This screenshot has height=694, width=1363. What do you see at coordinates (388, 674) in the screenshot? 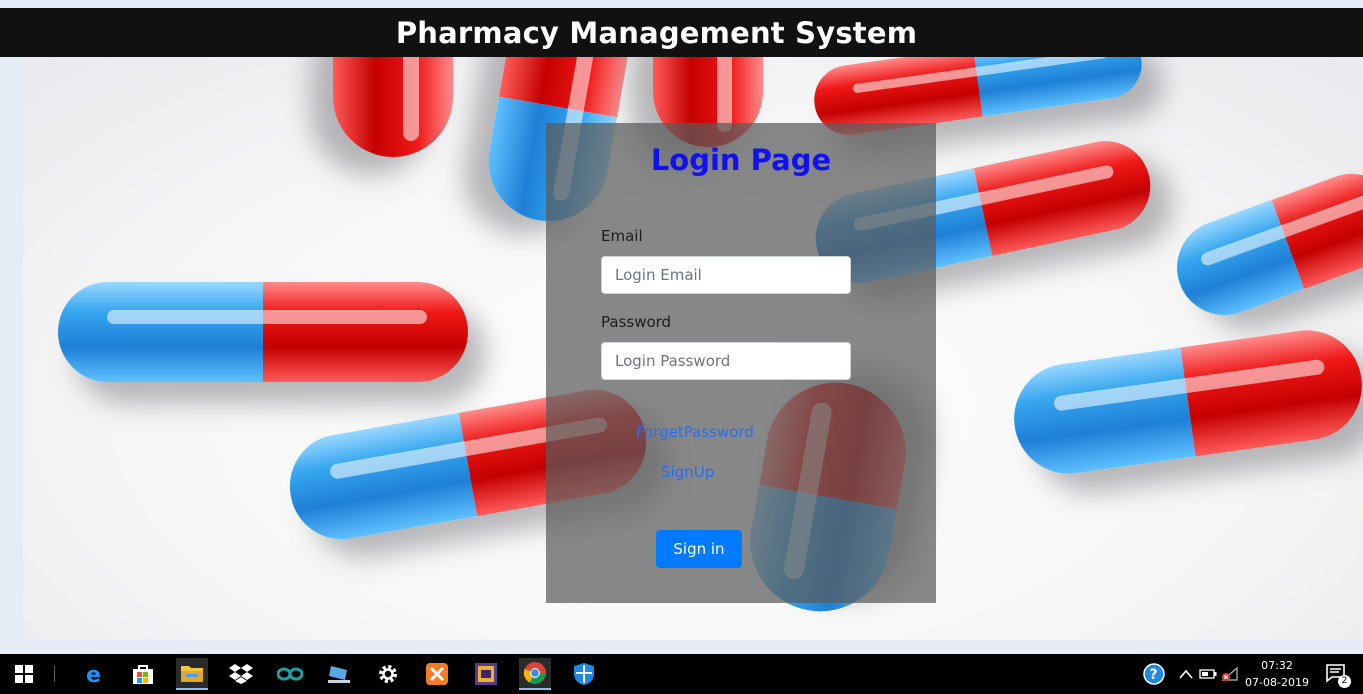
I see `settings-gear-icon` at bounding box center [388, 674].